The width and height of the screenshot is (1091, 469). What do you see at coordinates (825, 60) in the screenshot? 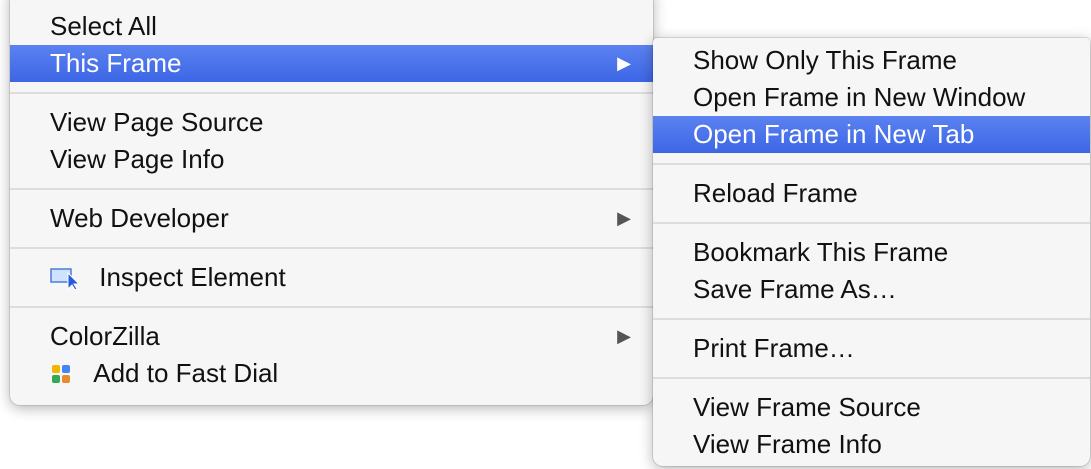
I see `menu-item-label: Show Only This Frame` at bounding box center [825, 60].